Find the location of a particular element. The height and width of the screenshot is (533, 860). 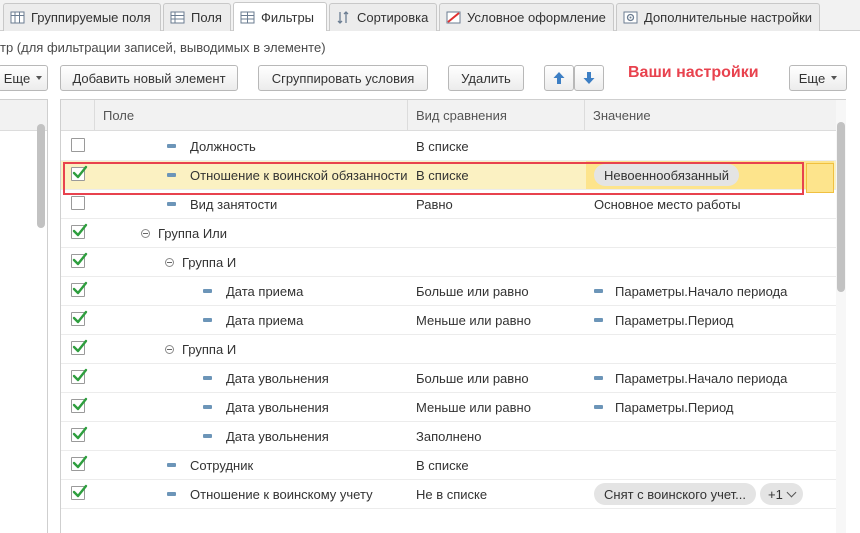

column-header-comparison: Вид сравнения is located at coordinates (496, 115).